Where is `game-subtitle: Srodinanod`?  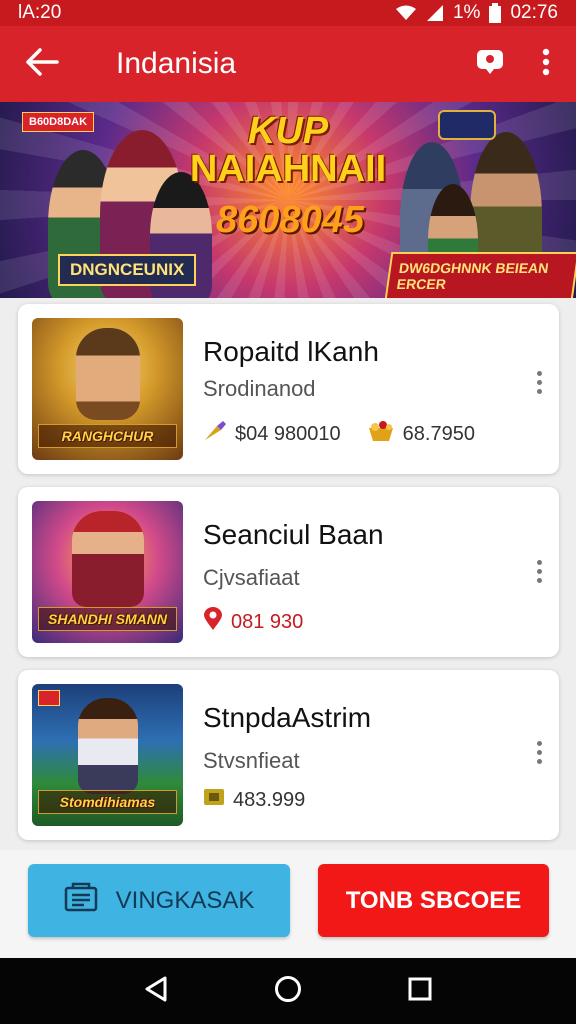 game-subtitle: Srodinanod is located at coordinates (259, 388).